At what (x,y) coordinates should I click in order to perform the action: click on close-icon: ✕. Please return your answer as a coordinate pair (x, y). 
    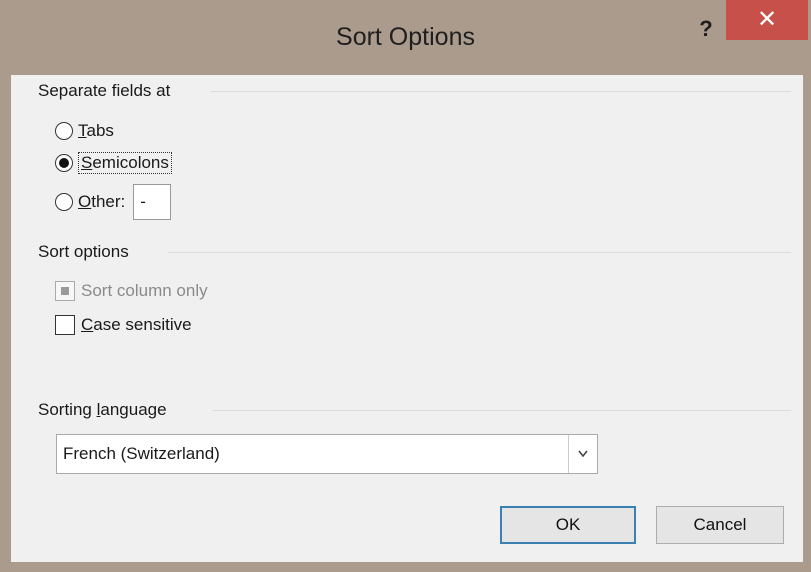
    Looking at the image, I should click on (767, 19).